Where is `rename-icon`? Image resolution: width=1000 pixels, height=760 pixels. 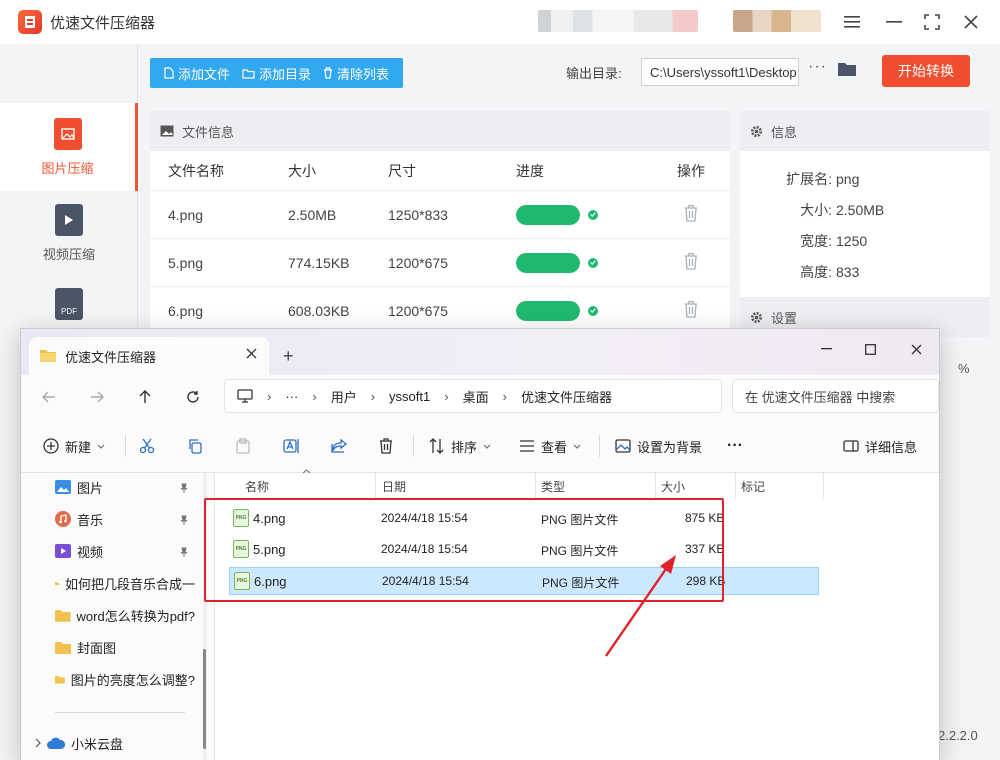 rename-icon is located at coordinates (291, 446).